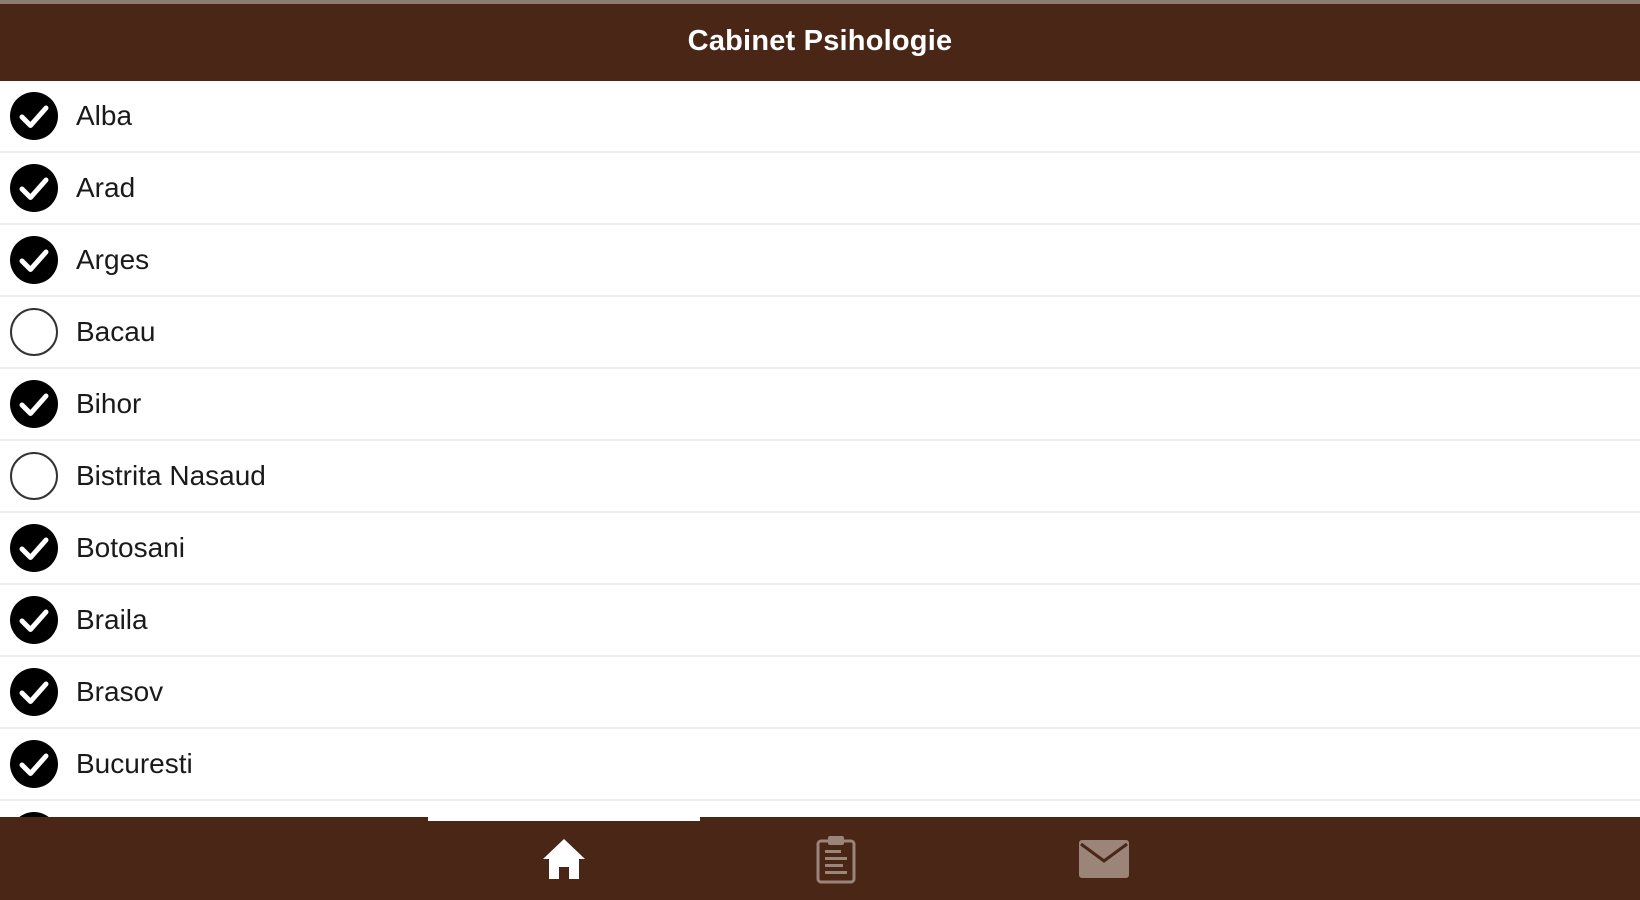 Image resolution: width=1640 pixels, height=900 pixels. What do you see at coordinates (820, 477) in the screenshot?
I see `list-item-bistrita-nasaud: Bistrita Nasaud` at bounding box center [820, 477].